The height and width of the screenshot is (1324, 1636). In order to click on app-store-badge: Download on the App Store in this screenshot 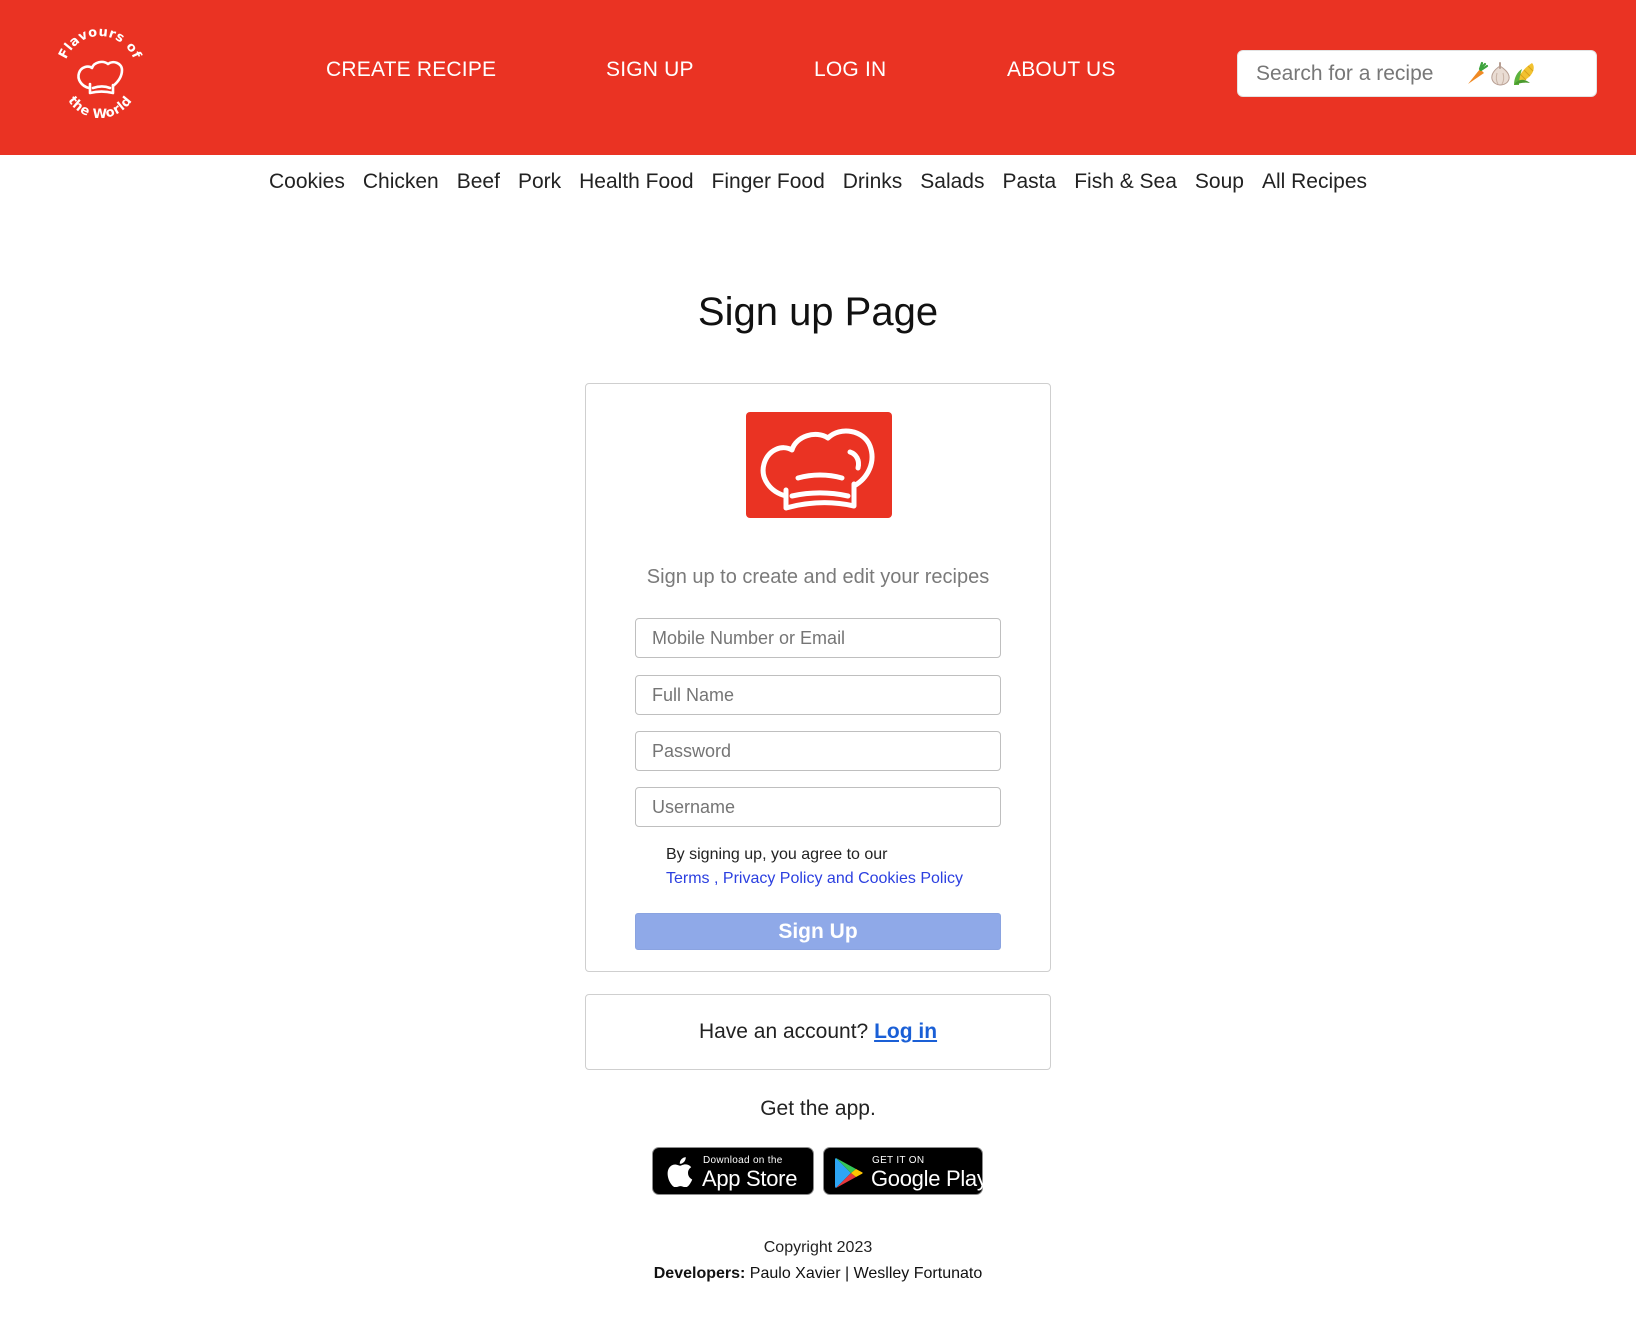, I will do `click(733, 1171)`.